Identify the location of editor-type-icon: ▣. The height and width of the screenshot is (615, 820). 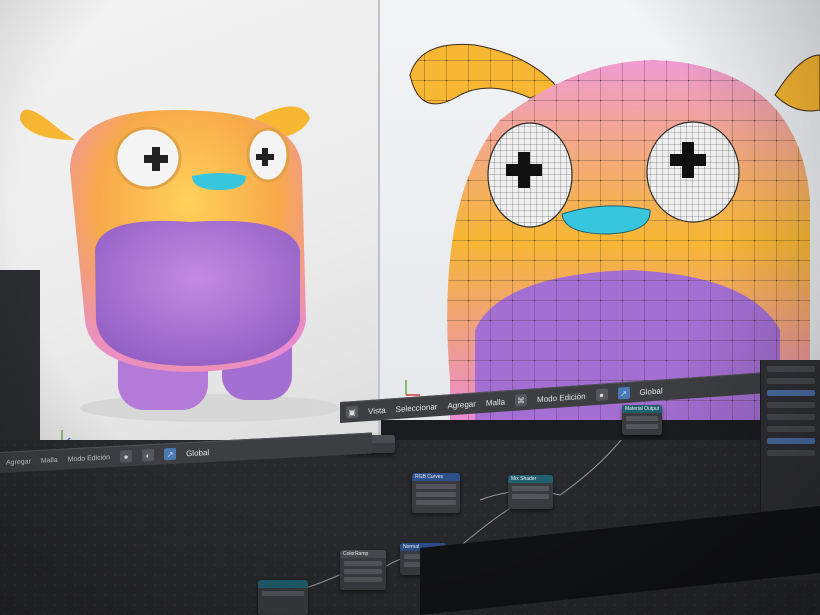
(352, 412).